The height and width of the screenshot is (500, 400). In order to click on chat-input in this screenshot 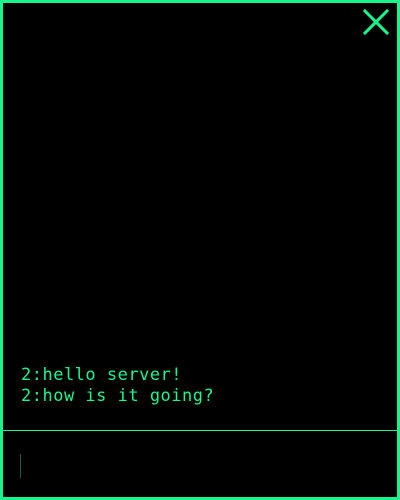, I will do `click(200, 465)`.